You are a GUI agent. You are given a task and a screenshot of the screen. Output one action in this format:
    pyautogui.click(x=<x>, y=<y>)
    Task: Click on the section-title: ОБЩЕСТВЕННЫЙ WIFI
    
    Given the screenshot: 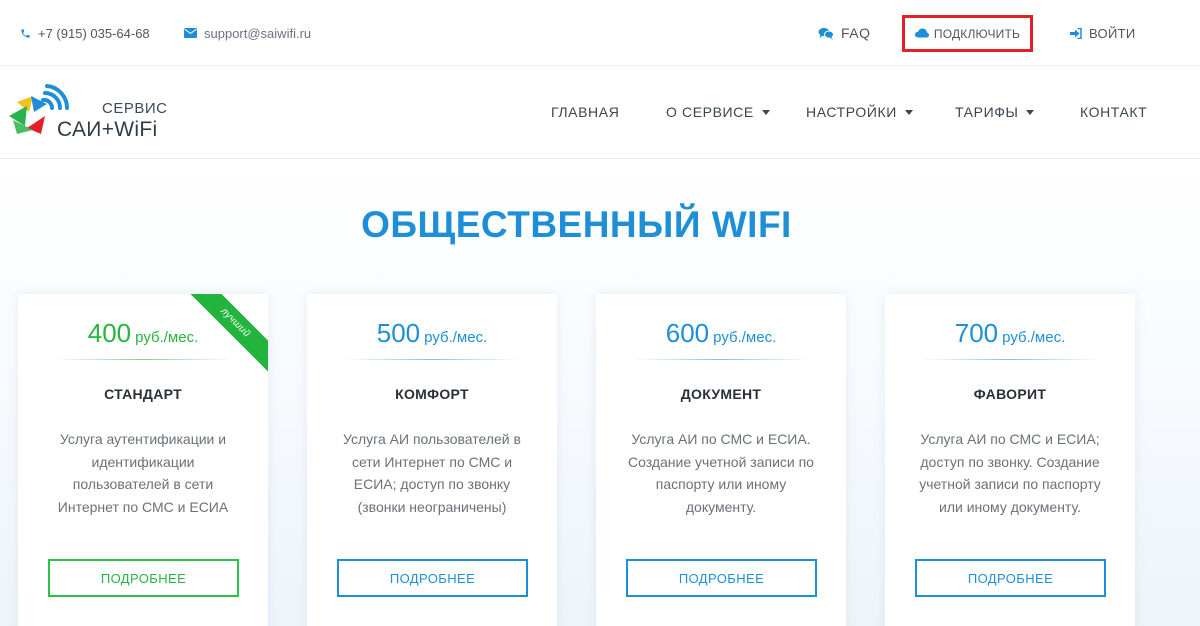 What is the action you would take?
    pyautogui.click(x=576, y=224)
    